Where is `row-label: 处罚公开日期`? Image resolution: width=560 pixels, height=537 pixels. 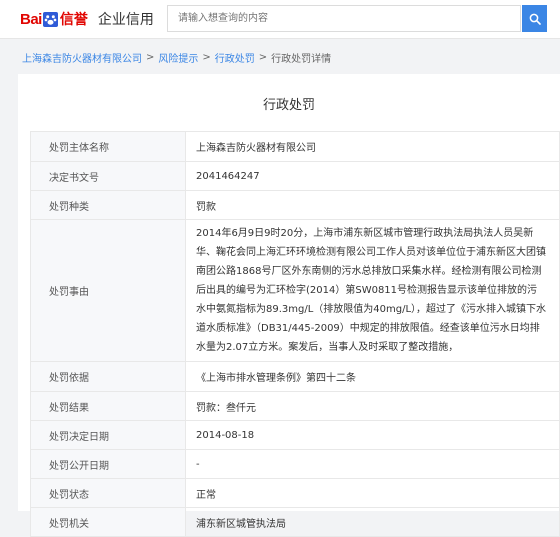
row-label: 处罚公开日期 is located at coordinates (108, 464).